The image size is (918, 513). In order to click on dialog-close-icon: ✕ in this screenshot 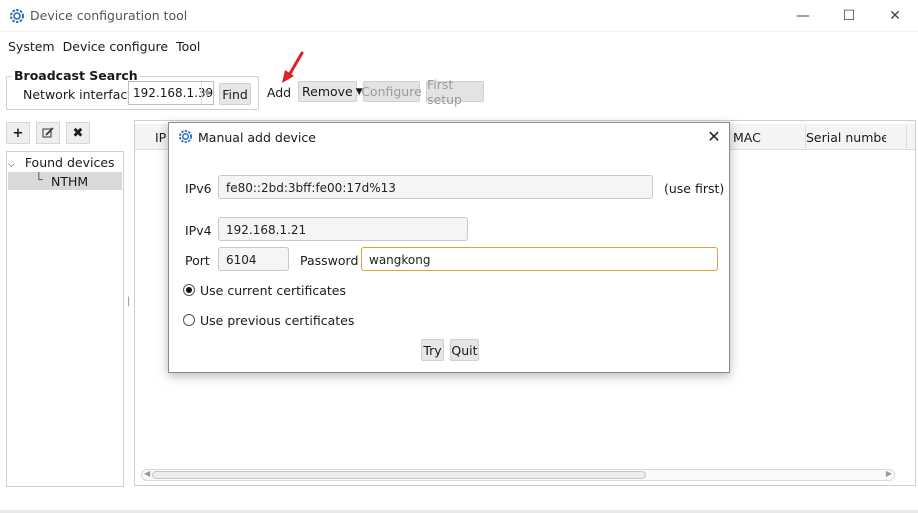, I will do `click(714, 136)`.